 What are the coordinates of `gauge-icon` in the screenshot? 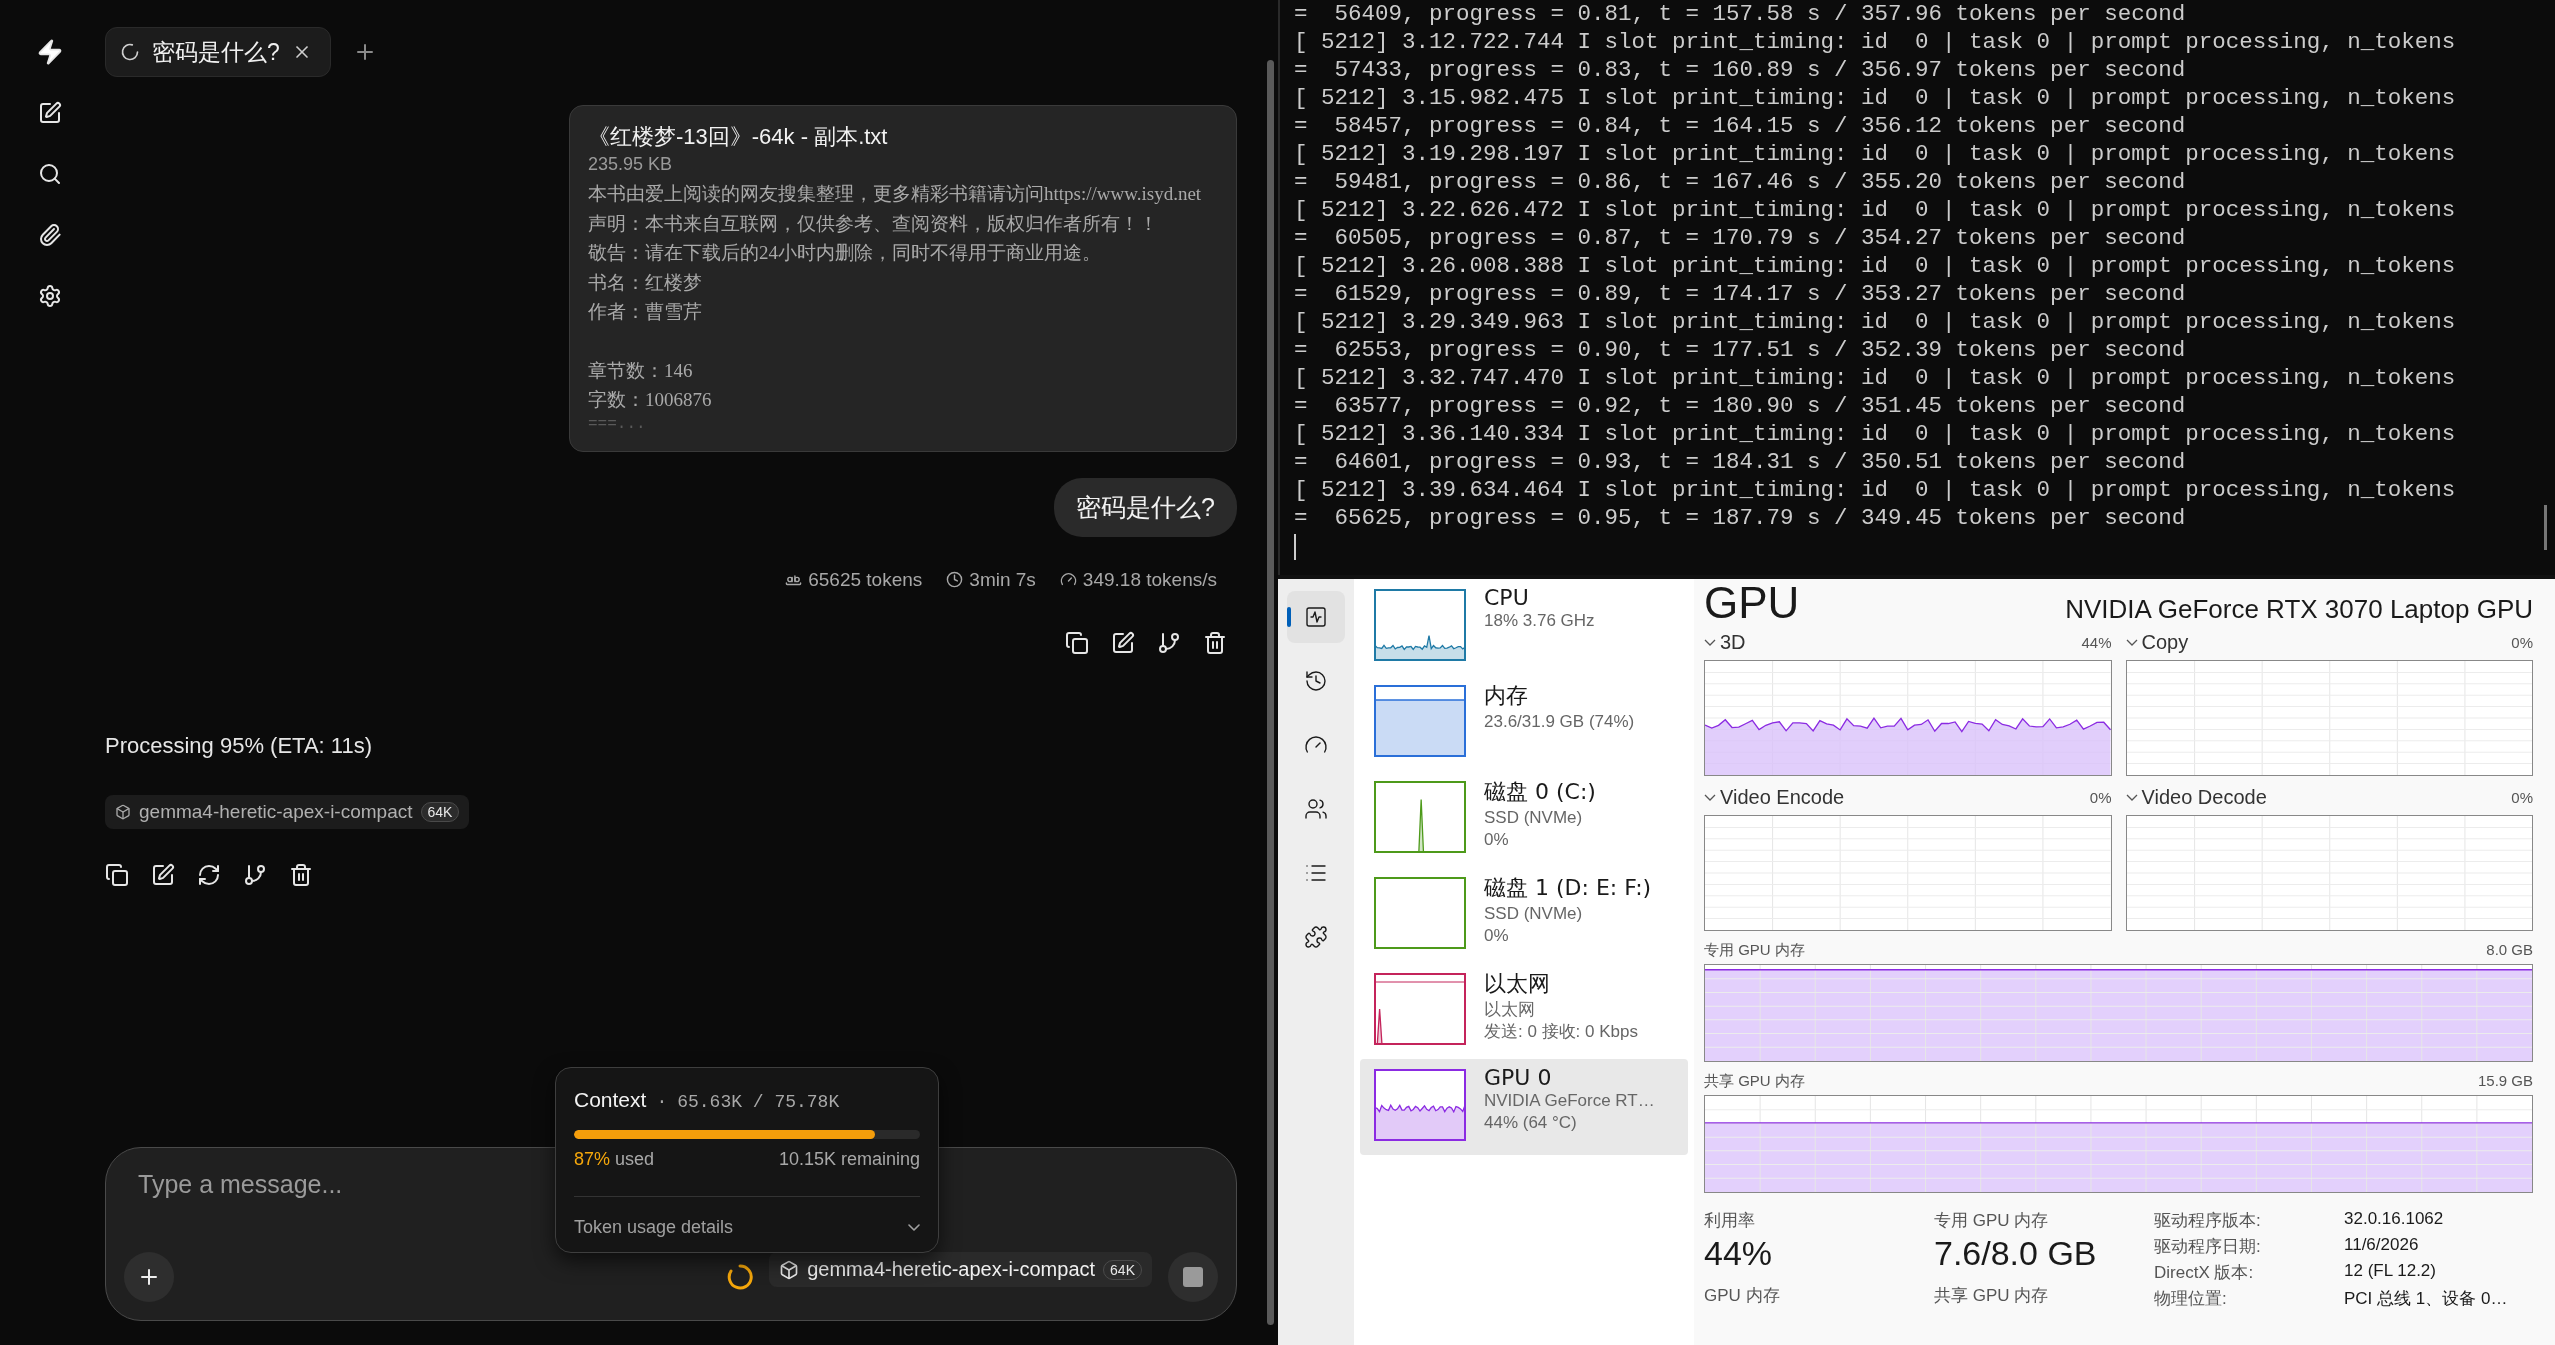 It's located at (1068, 579).